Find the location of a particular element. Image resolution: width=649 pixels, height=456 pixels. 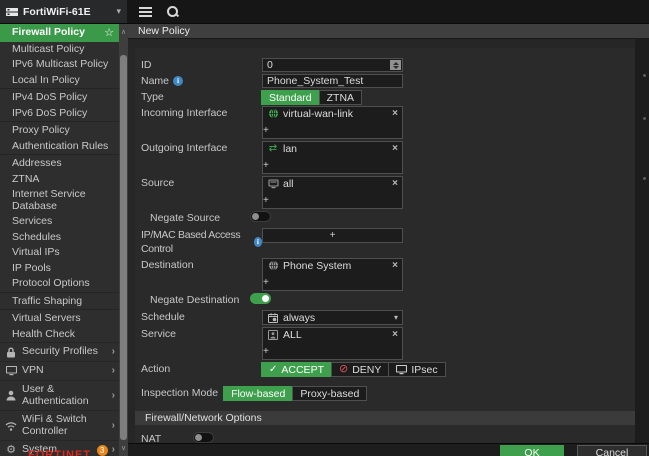

action-ipsec-button: IPsec is located at coordinates (417, 369).